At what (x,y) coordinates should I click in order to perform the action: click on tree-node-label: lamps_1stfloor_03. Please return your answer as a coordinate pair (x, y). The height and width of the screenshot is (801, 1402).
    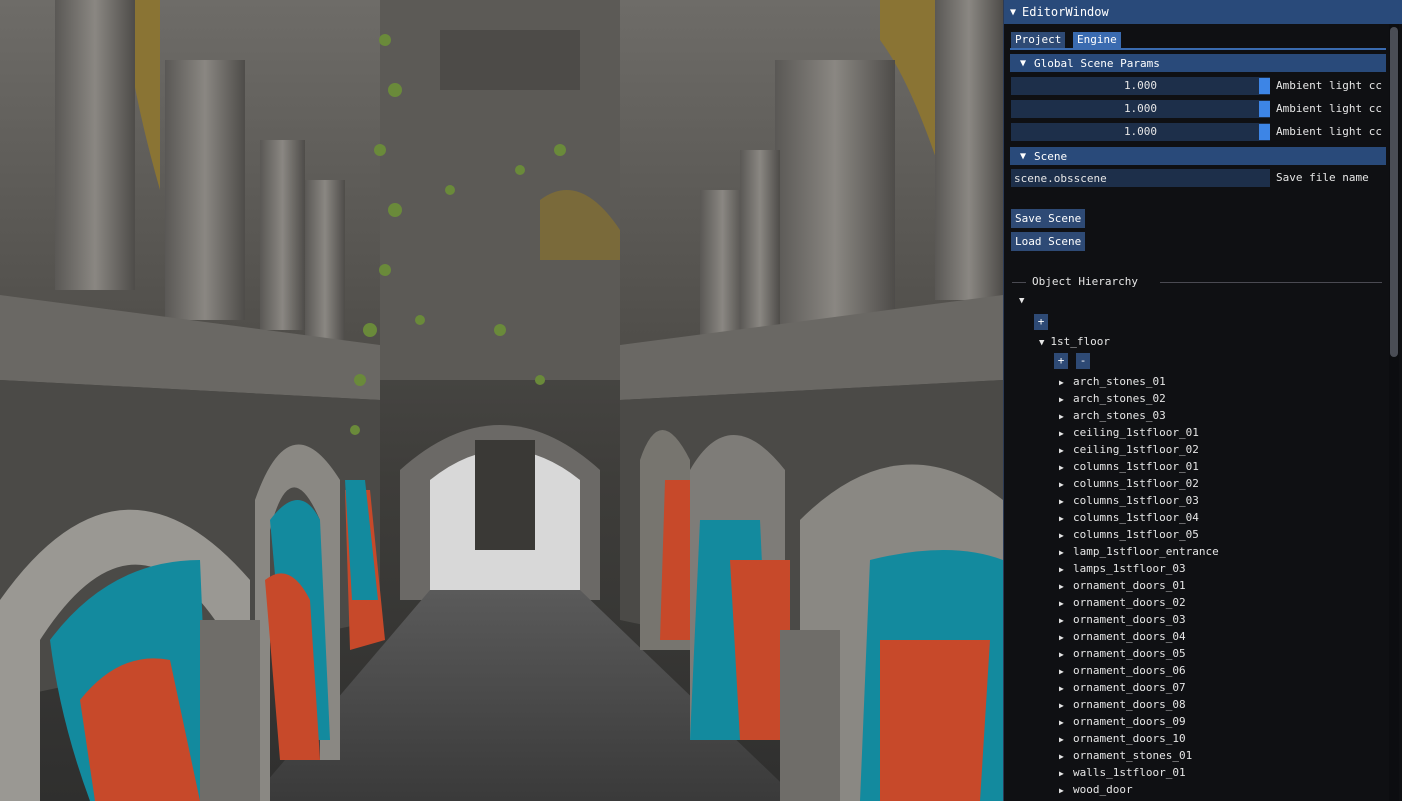
    Looking at the image, I should click on (1129, 568).